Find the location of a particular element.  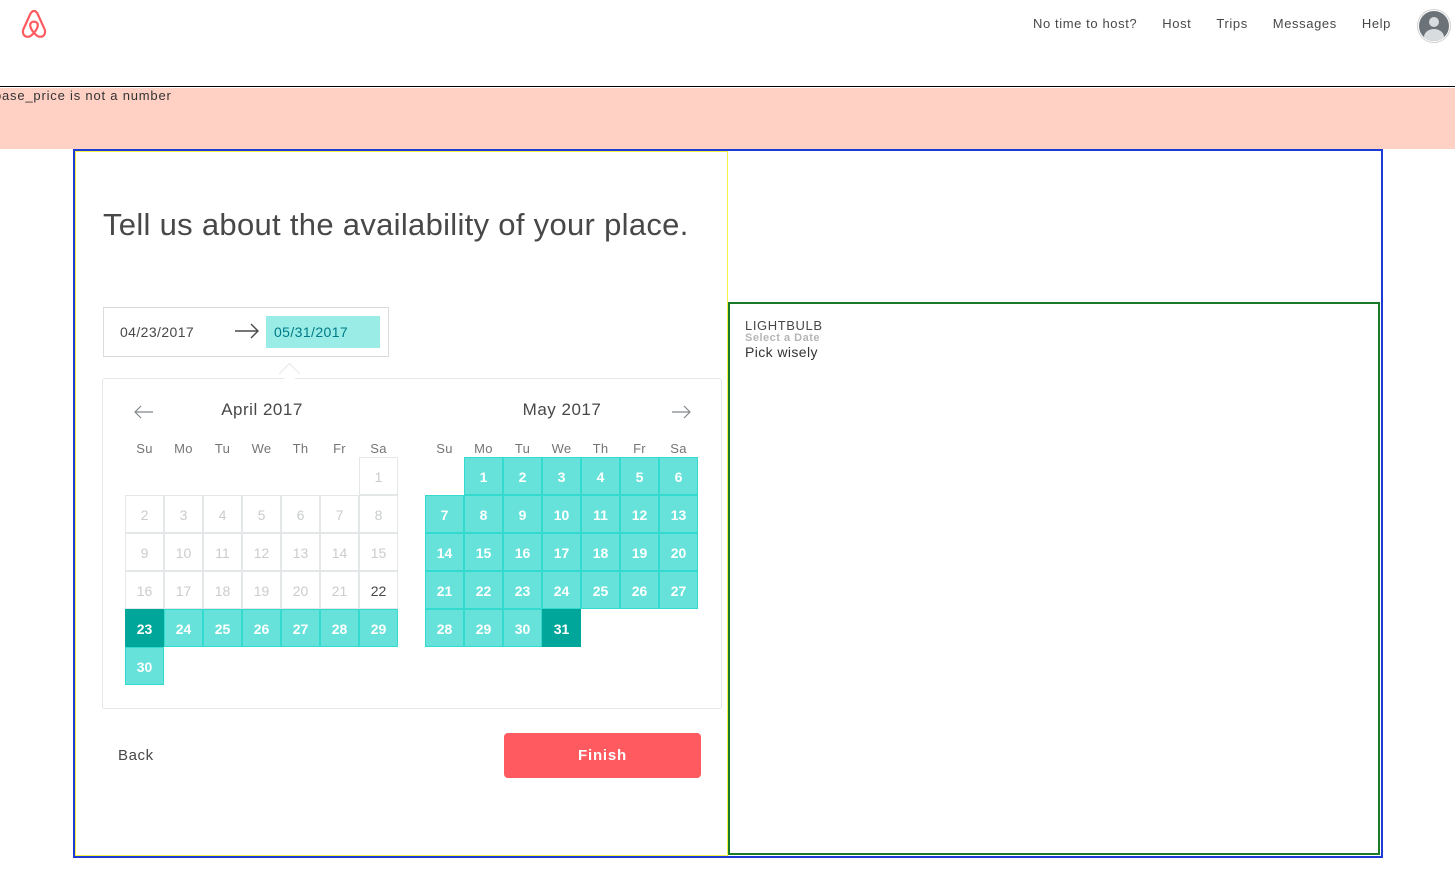

user-avatar-icon is located at coordinates (1434, 26).